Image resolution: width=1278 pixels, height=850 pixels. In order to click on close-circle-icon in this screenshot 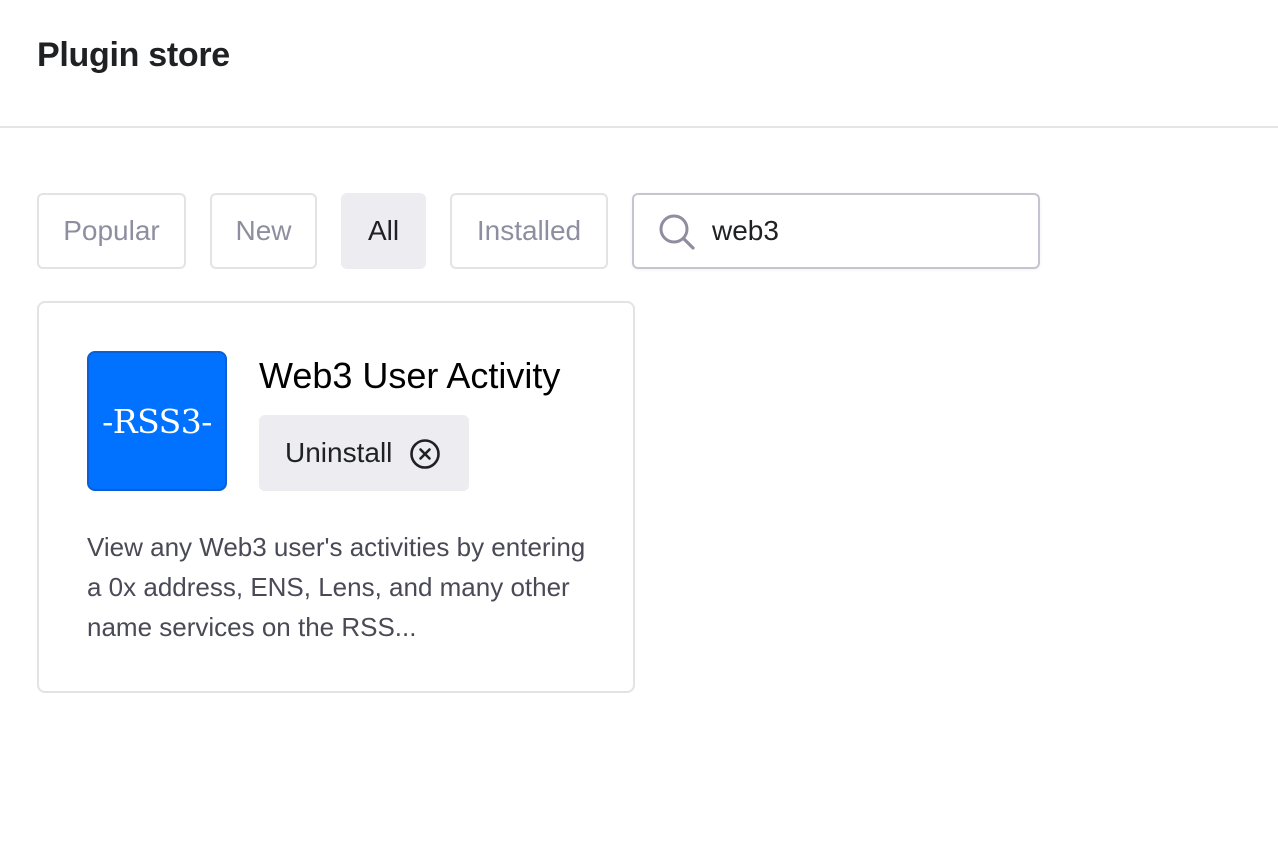, I will do `click(425, 454)`.